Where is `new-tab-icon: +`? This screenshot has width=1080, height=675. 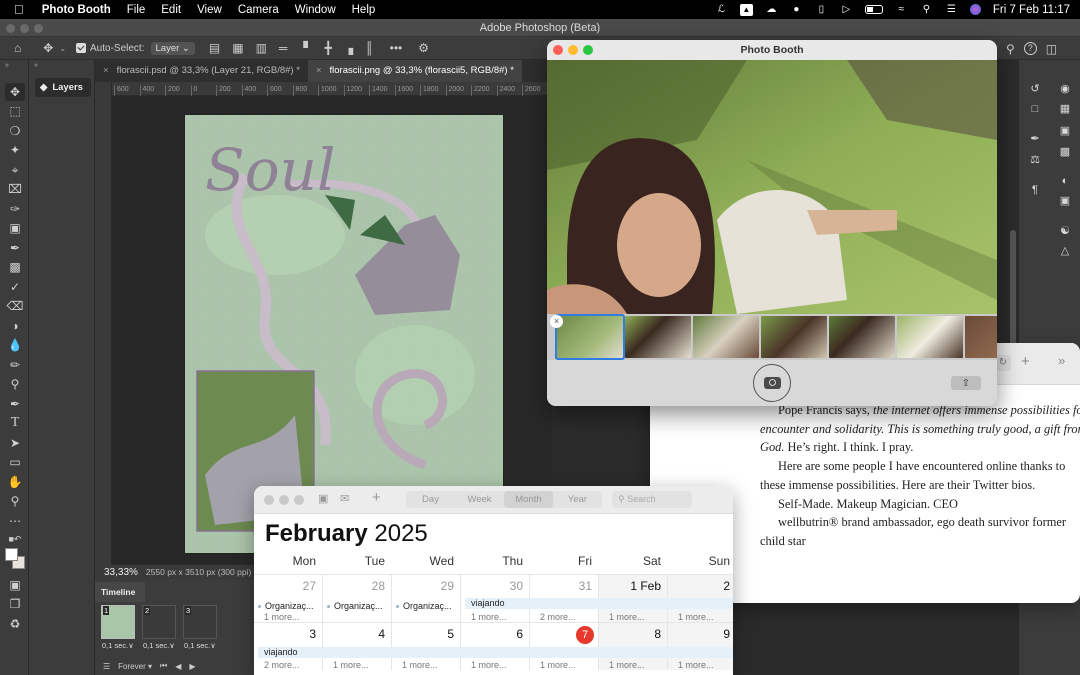
new-tab-icon: + is located at coordinates (1025, 361).